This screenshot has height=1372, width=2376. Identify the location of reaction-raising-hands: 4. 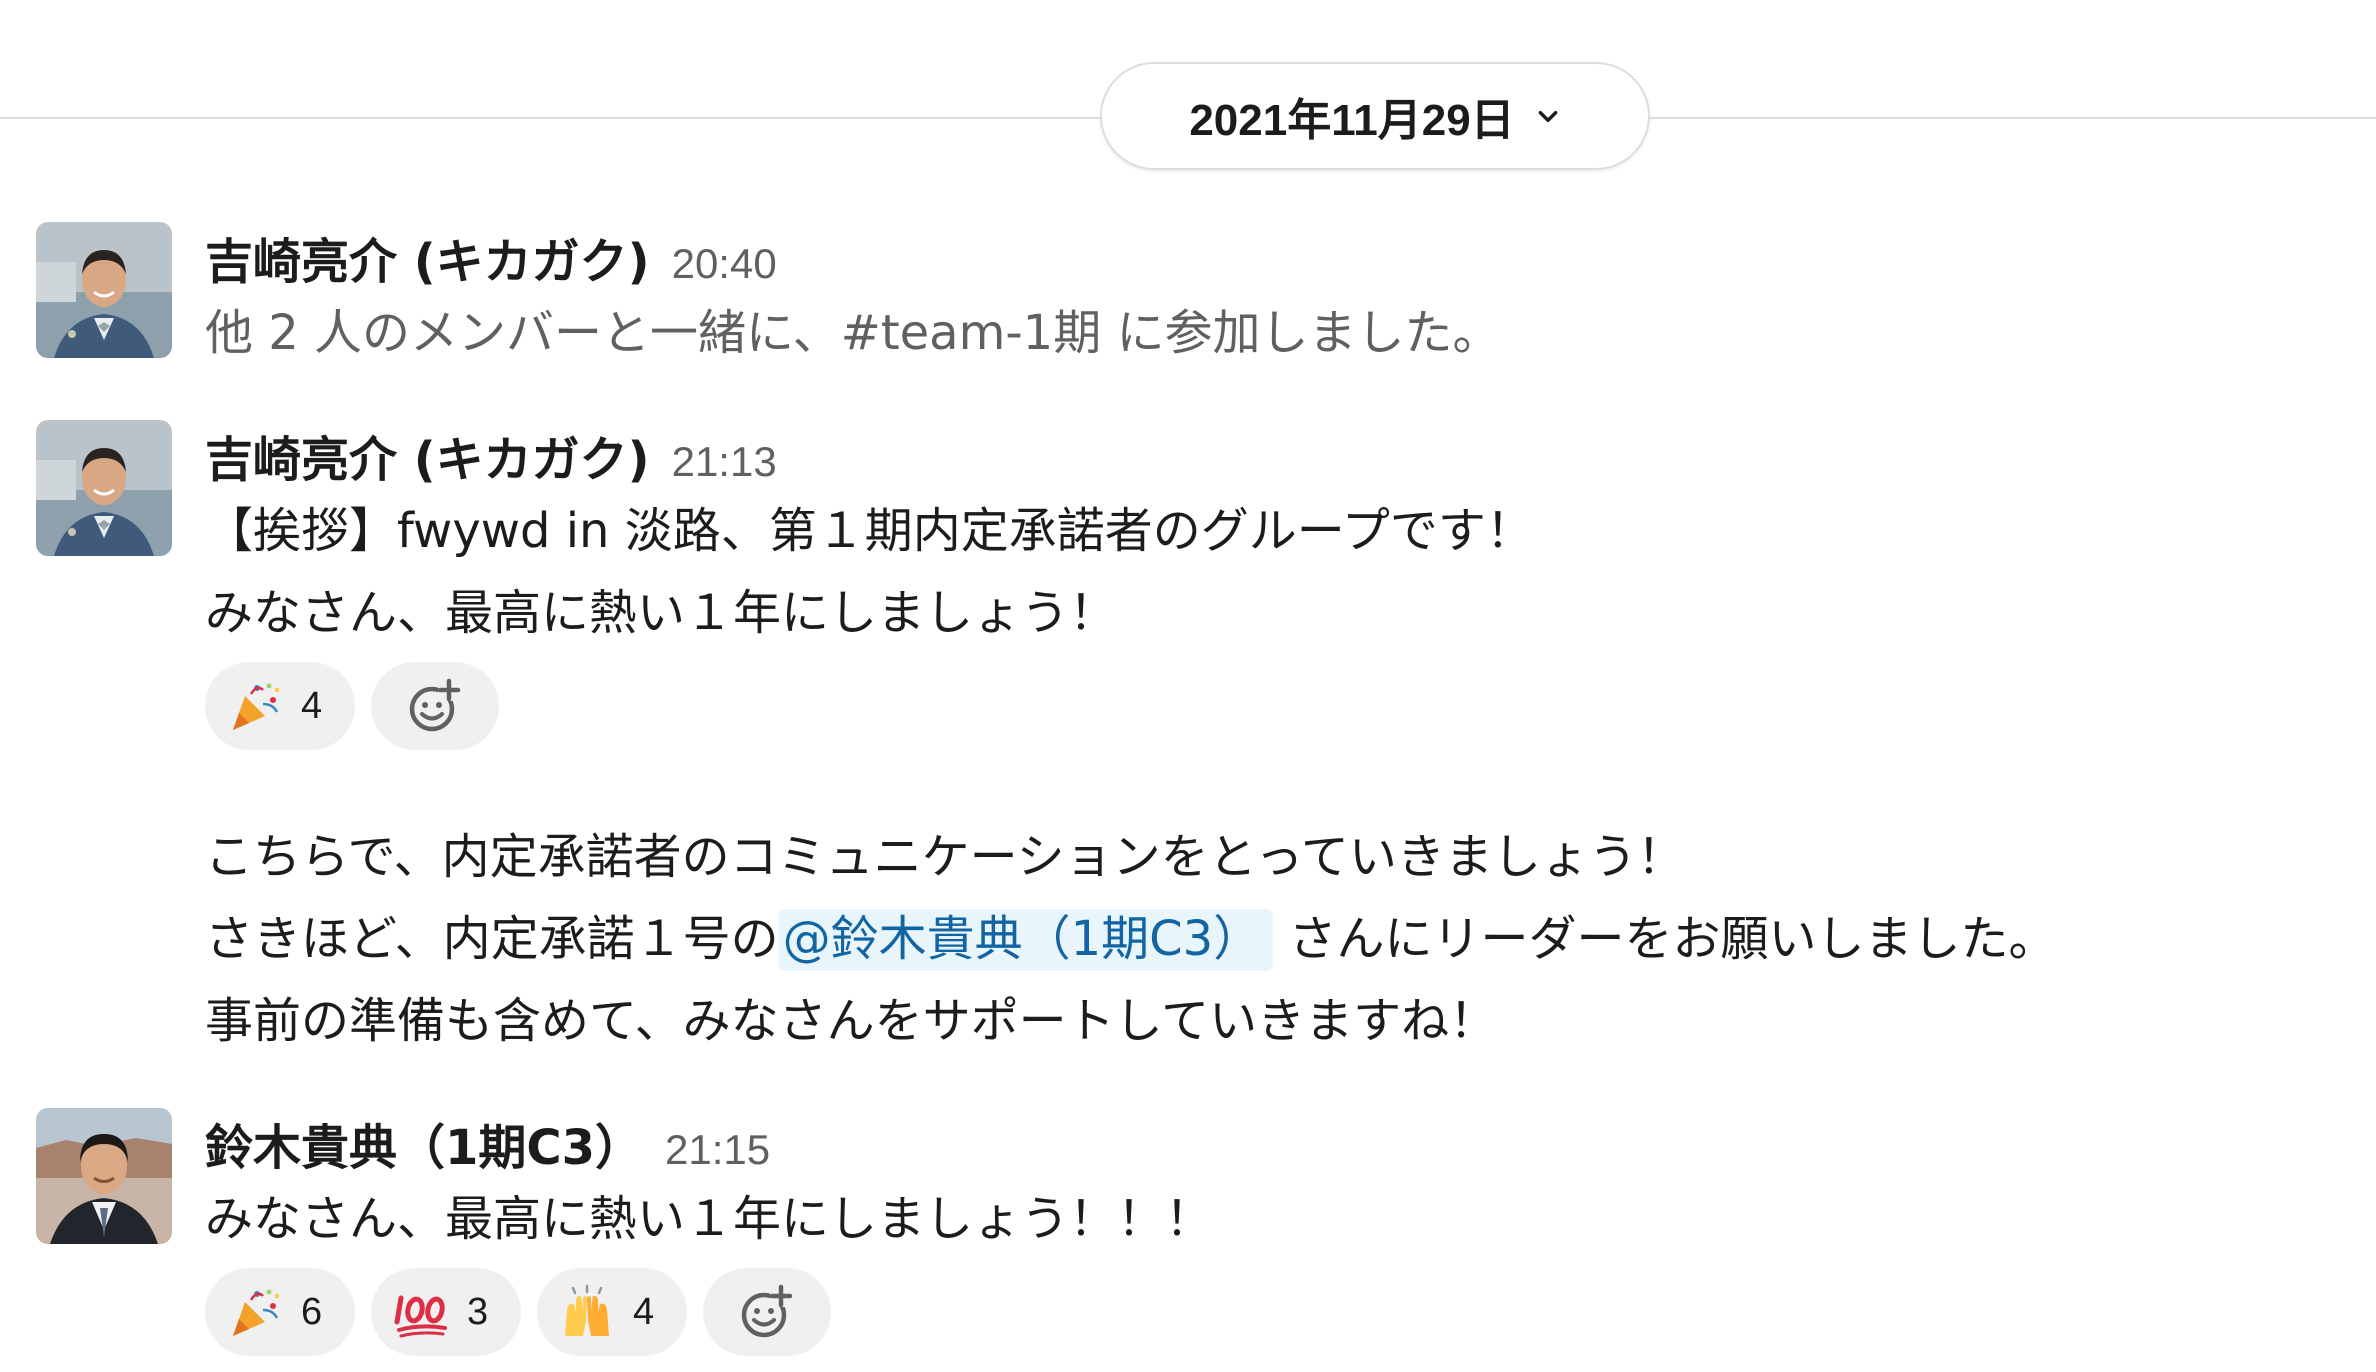
(612, 1312).